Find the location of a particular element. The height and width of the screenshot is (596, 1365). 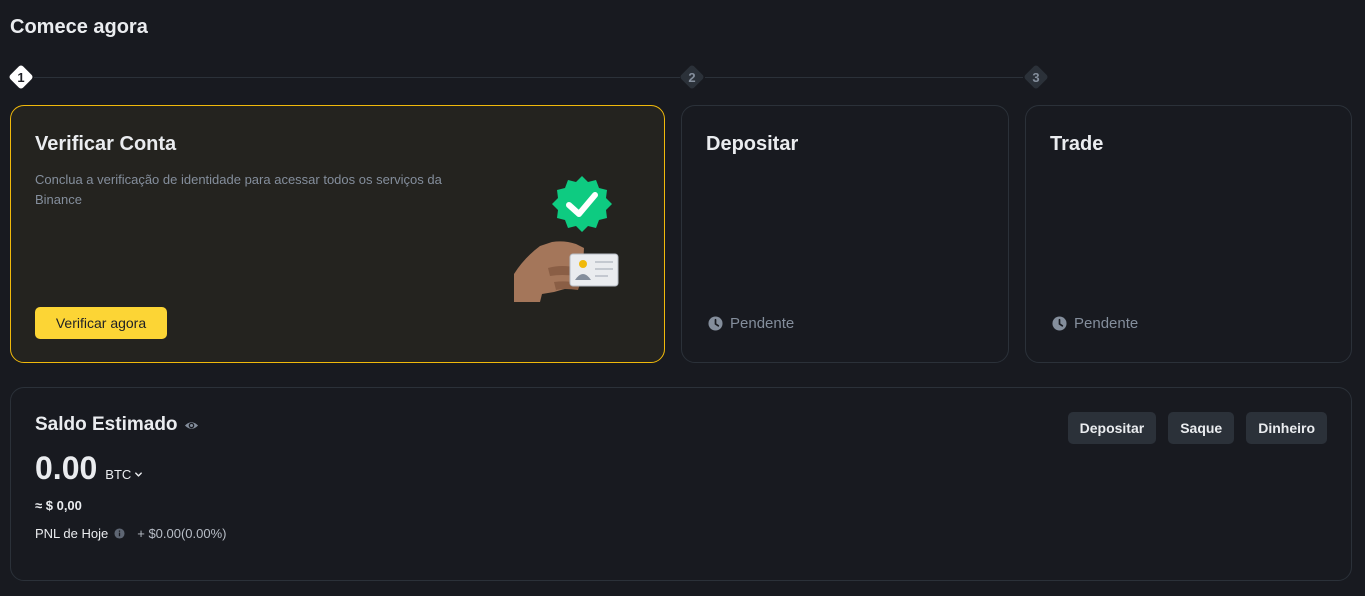

step-number: 1 is located at coordinates (21, 77).